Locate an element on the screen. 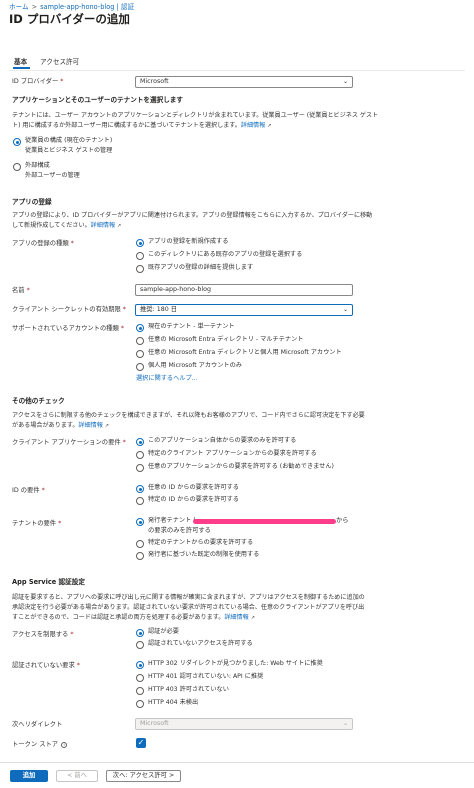  other-checks-heading: その他のチェック is located at coordinates (38, 401).